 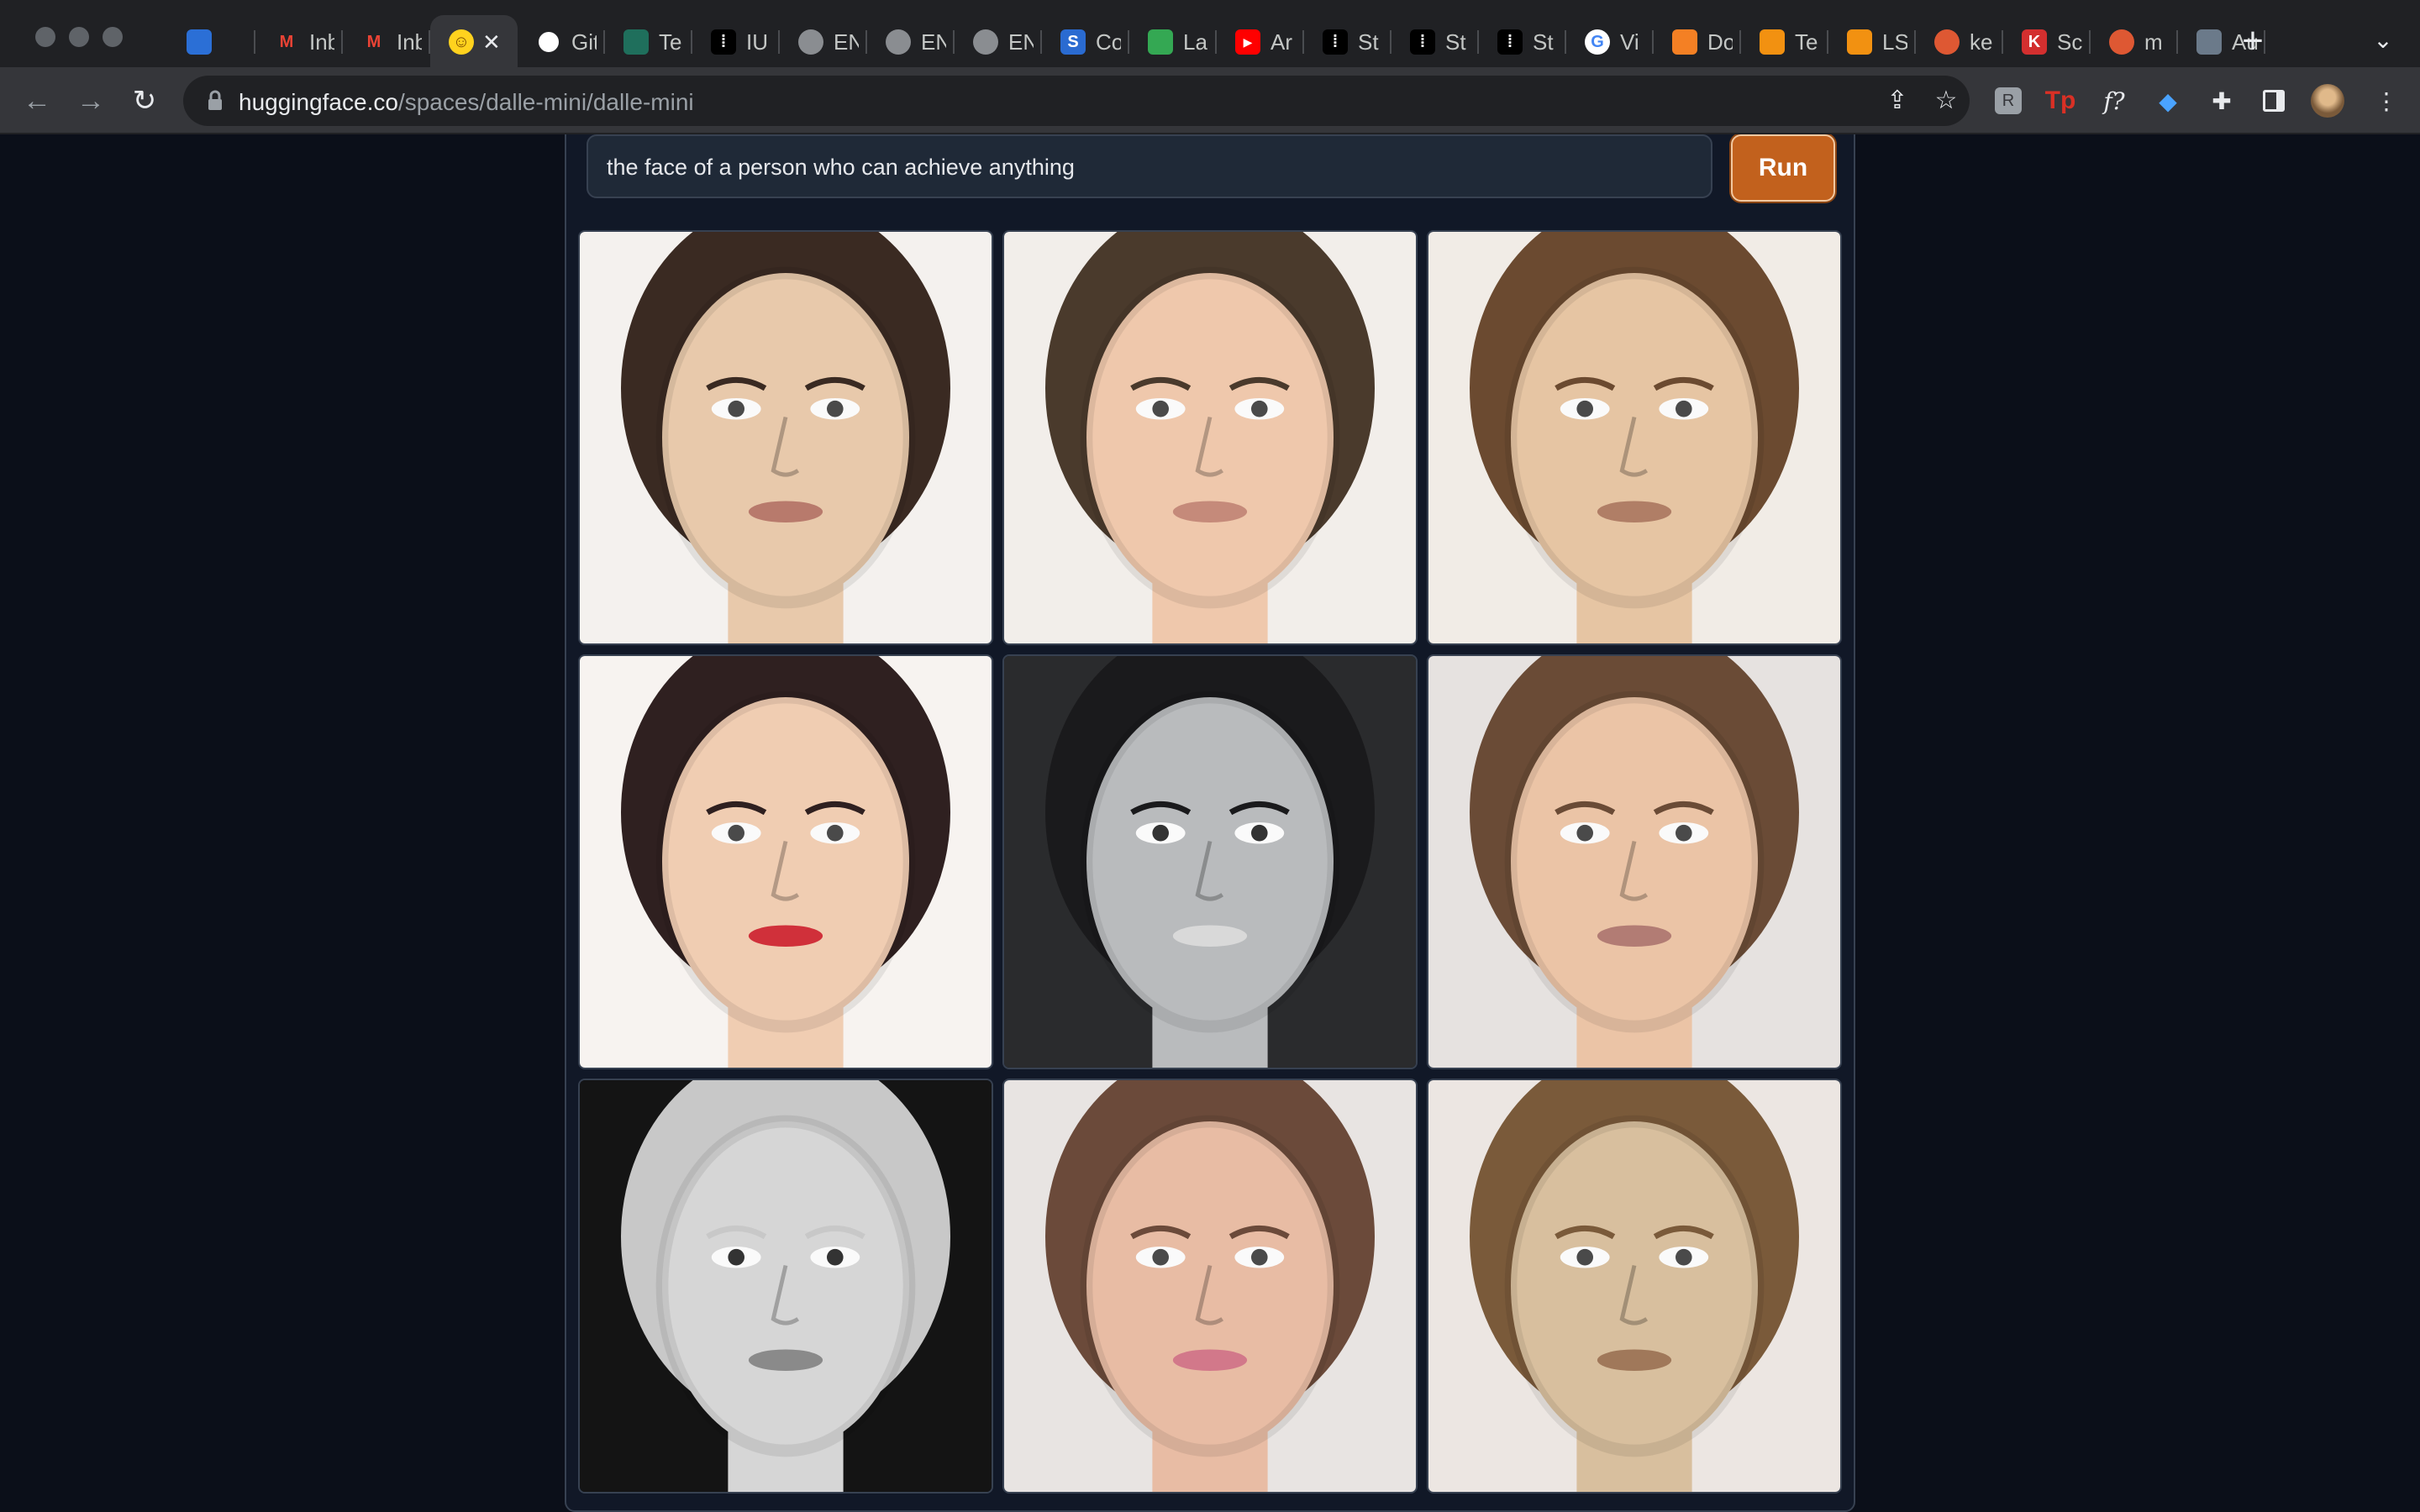 I want to click on tab-title: Sc, so click(x=2069, y=42).